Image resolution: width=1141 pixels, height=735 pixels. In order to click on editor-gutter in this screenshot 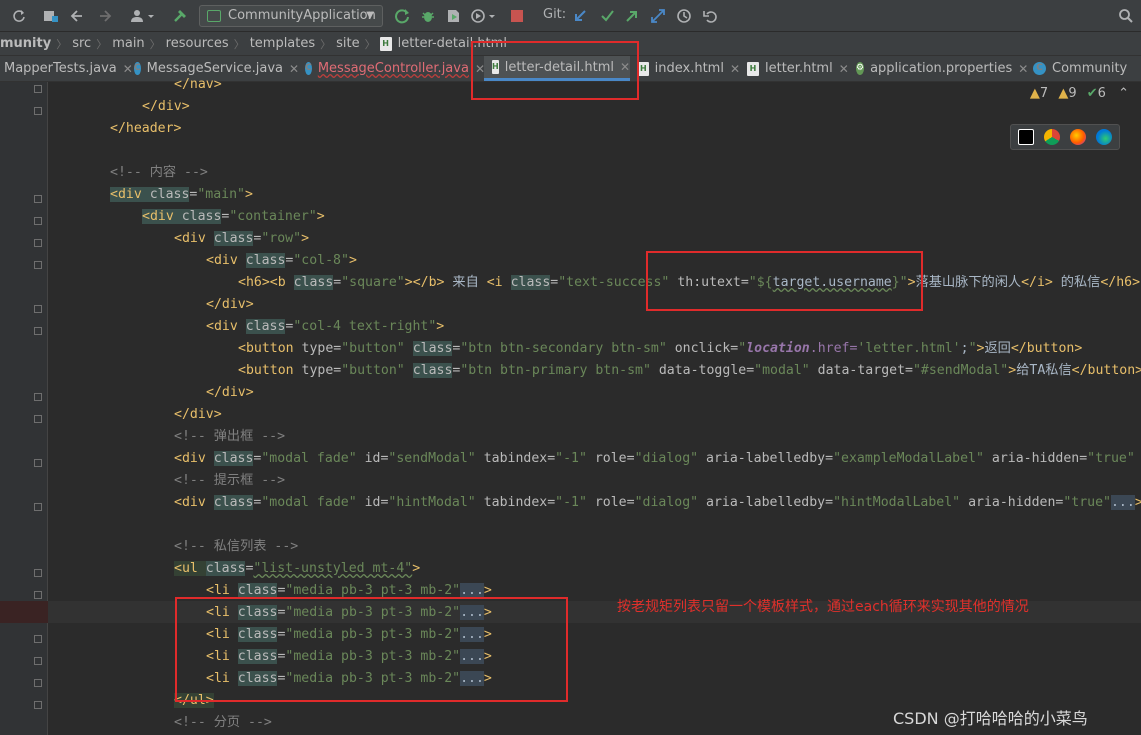, I will do `click(24, 408)`.